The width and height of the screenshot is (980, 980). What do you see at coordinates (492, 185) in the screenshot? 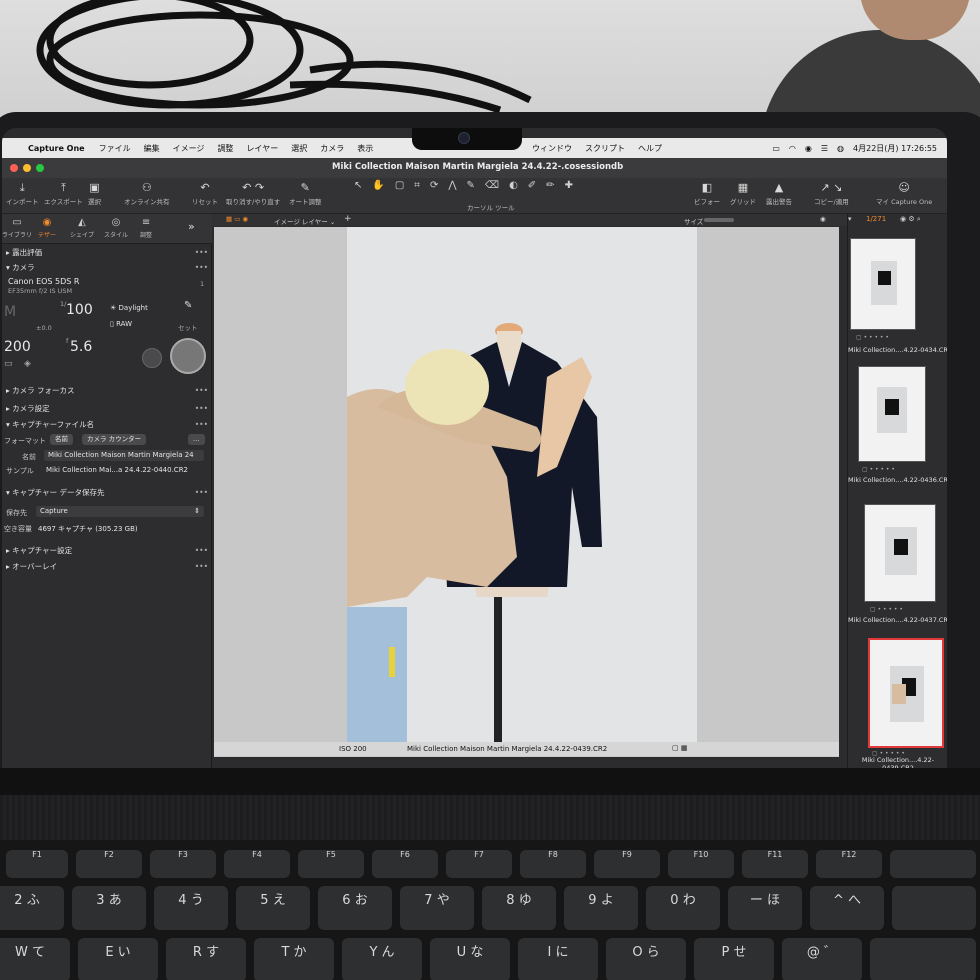
I see `eraser-tool-icon: ⌫` at bounding box center [492, 185].